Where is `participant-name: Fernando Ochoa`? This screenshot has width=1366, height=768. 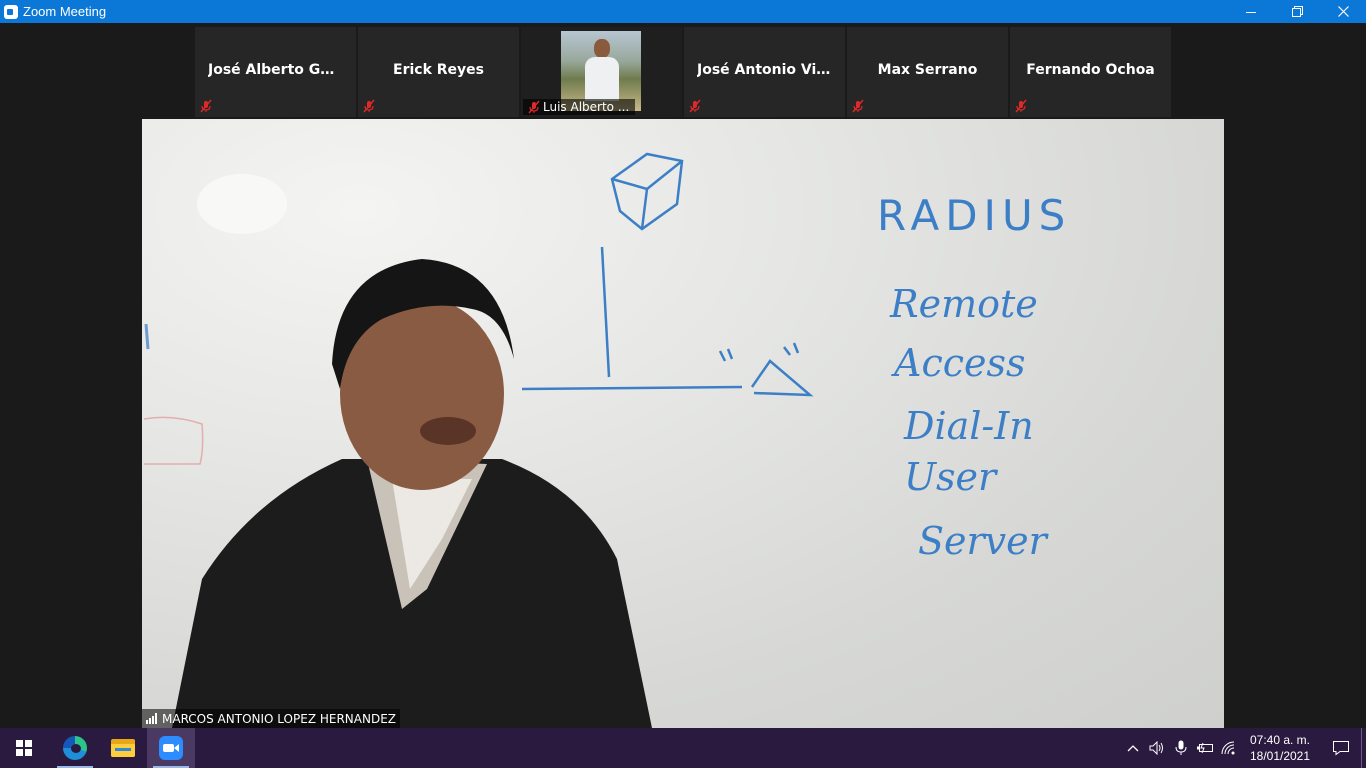 participant-name: Fernando Ochoa is located at coordinates (1090, 70).